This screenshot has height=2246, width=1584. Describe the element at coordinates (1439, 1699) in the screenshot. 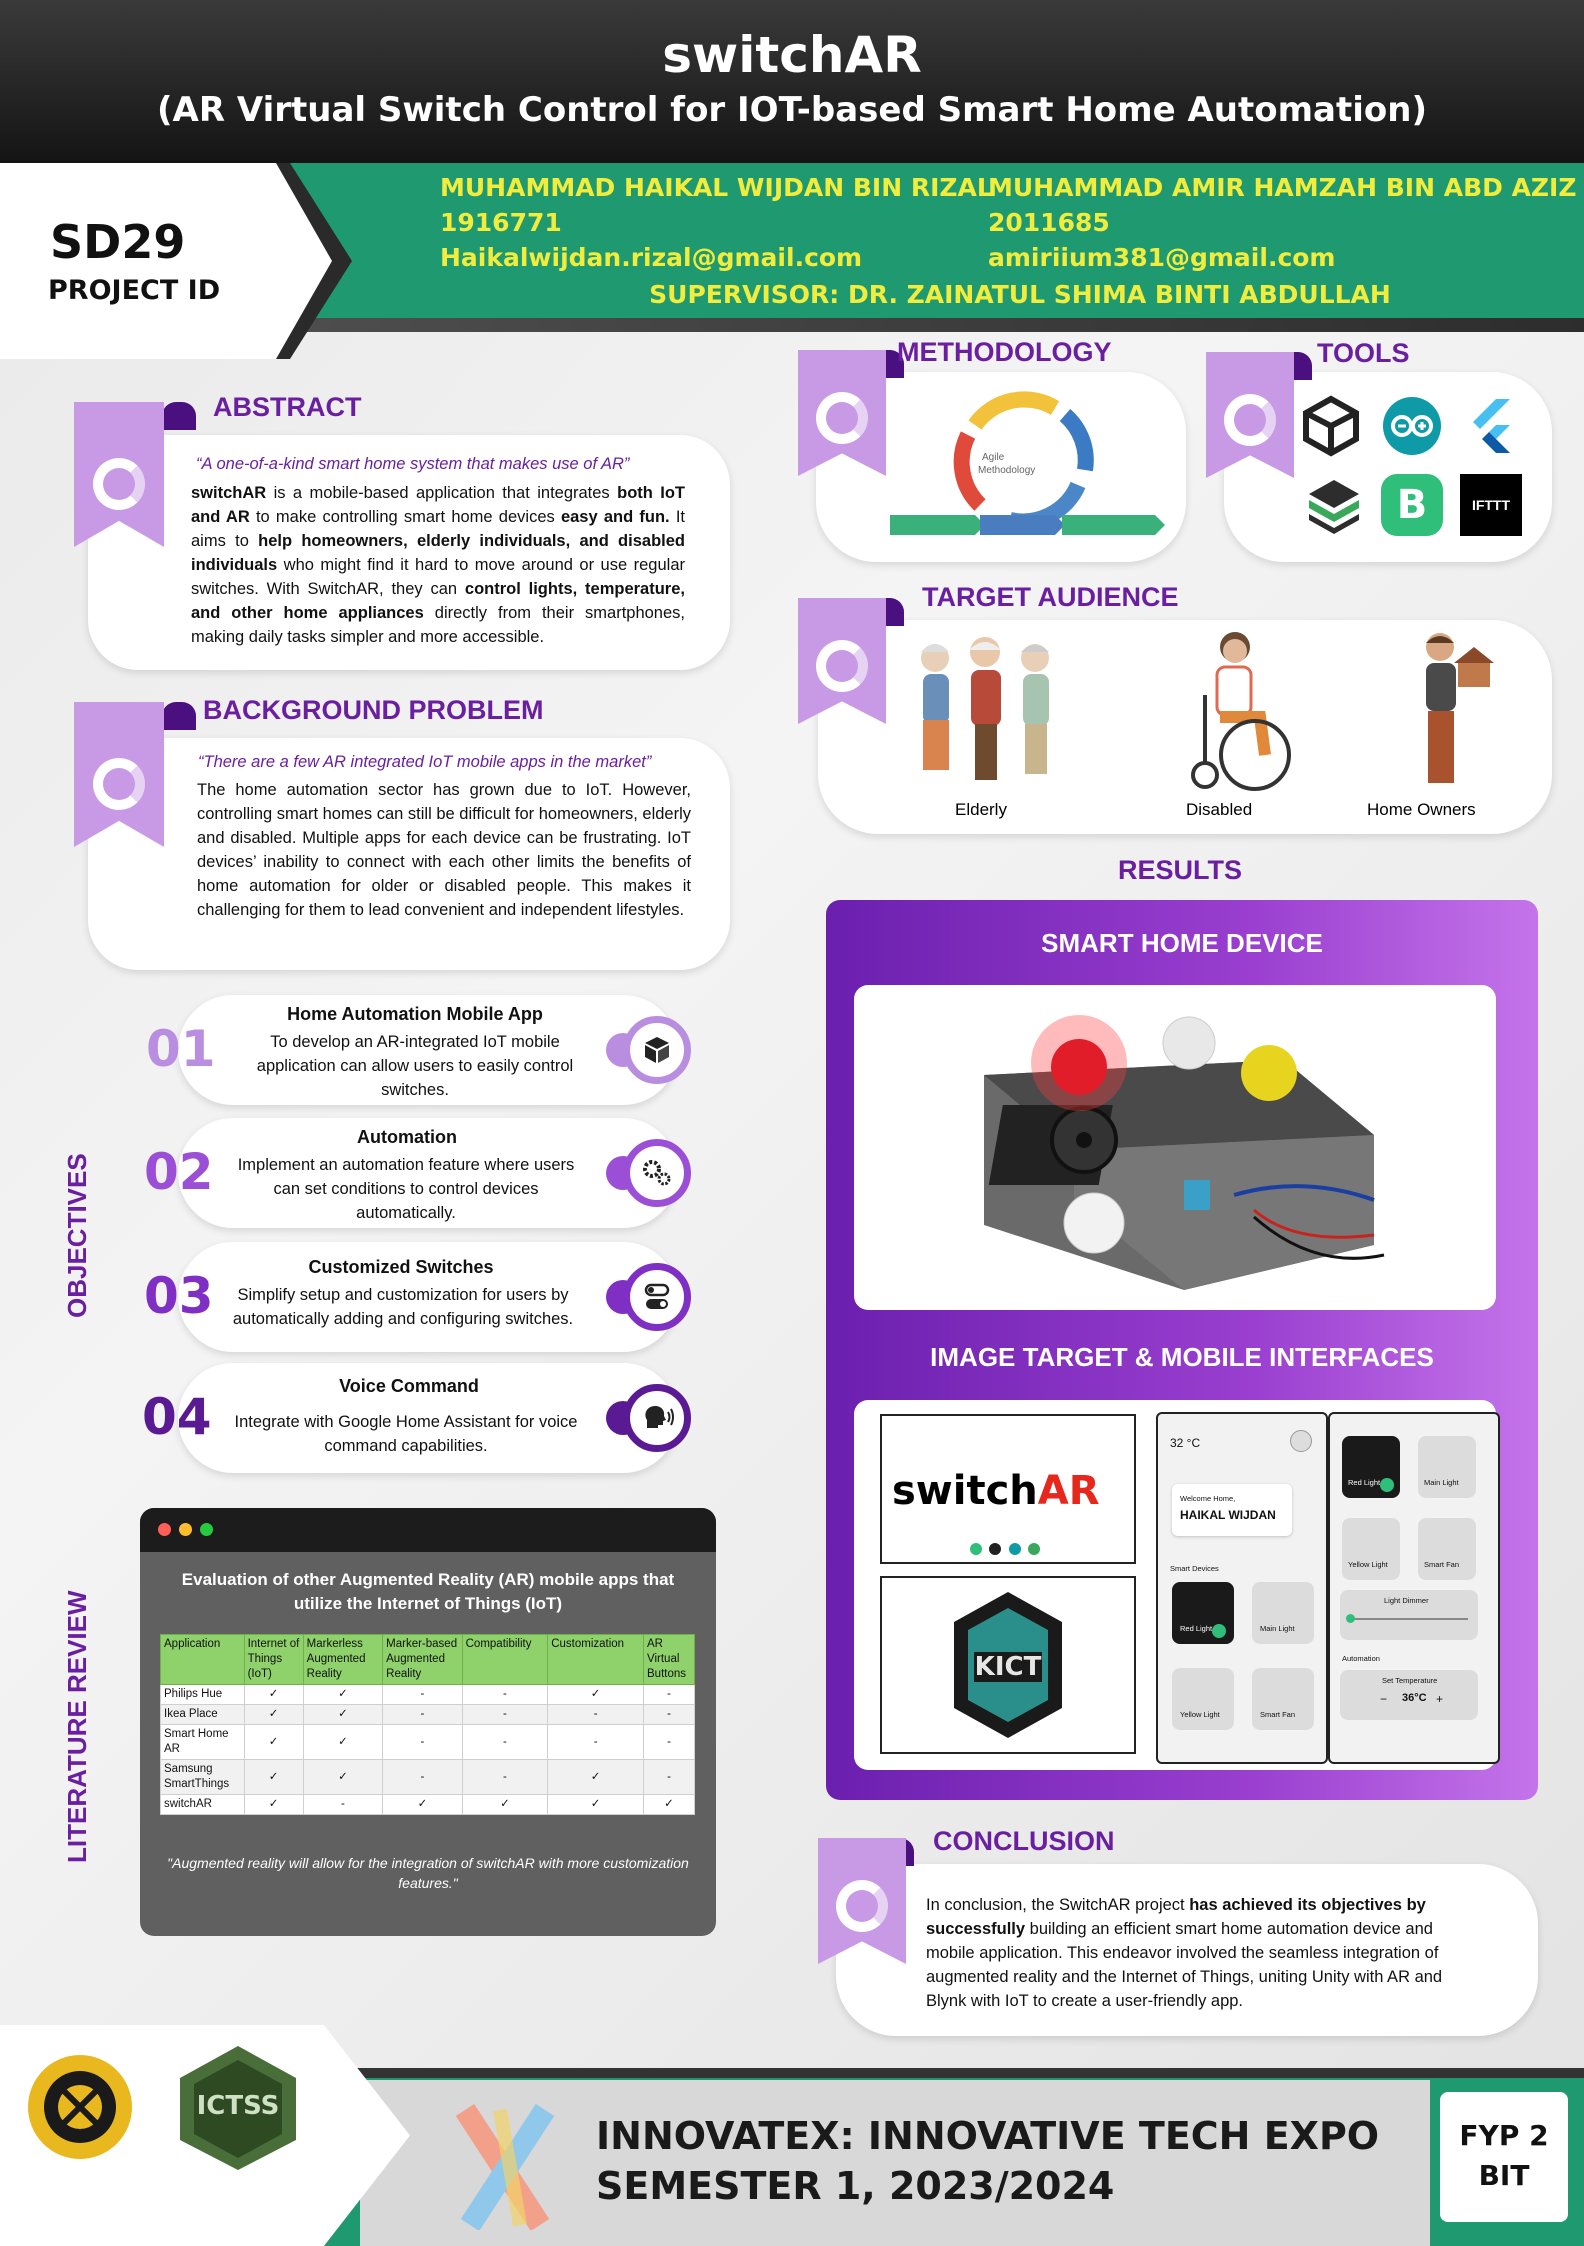

I see `temp-plus-button: +` at that location.